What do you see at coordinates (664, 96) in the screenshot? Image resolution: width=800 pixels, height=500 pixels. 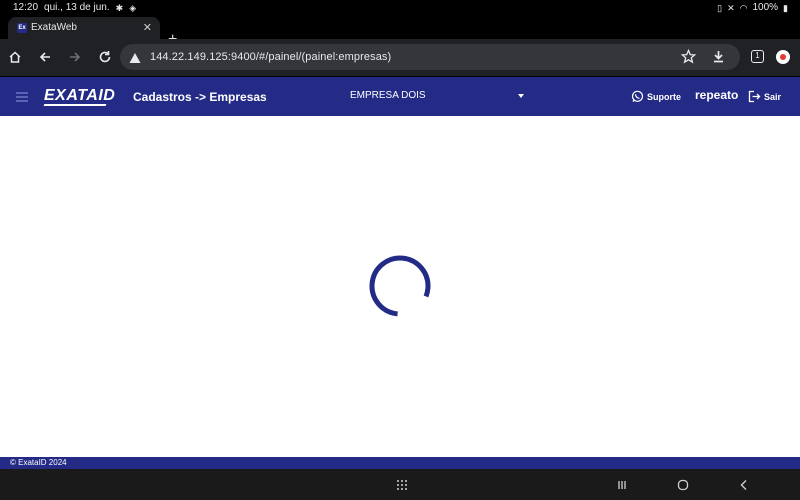 I see `support-label: Suporte` at bounding box center [664, 96].